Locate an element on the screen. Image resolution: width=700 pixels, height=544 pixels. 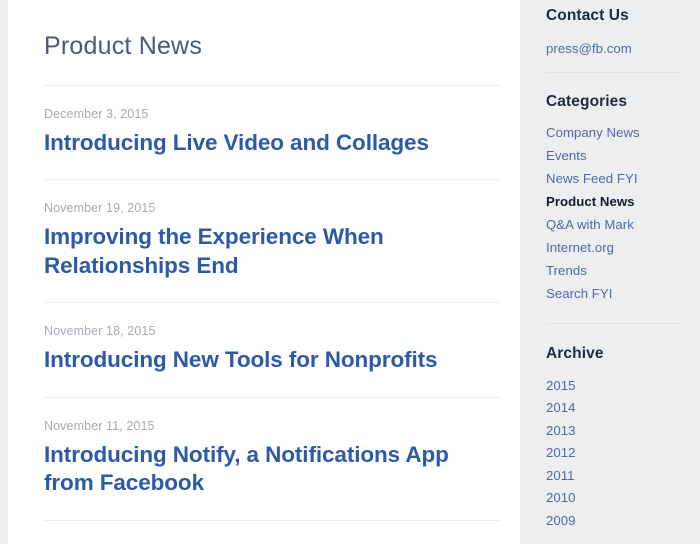
sidebar-archive-year-2015: 2015 is located at coordinates (616, 386).